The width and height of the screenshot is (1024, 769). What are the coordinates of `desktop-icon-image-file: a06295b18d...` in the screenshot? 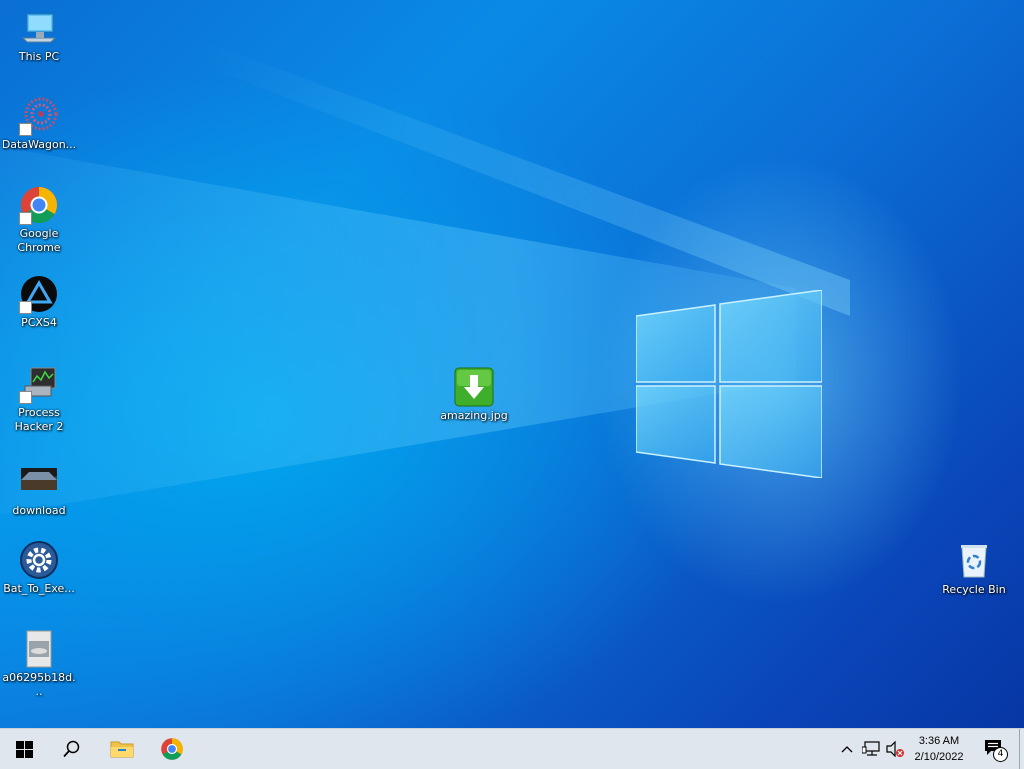 It's located at (39, 664).